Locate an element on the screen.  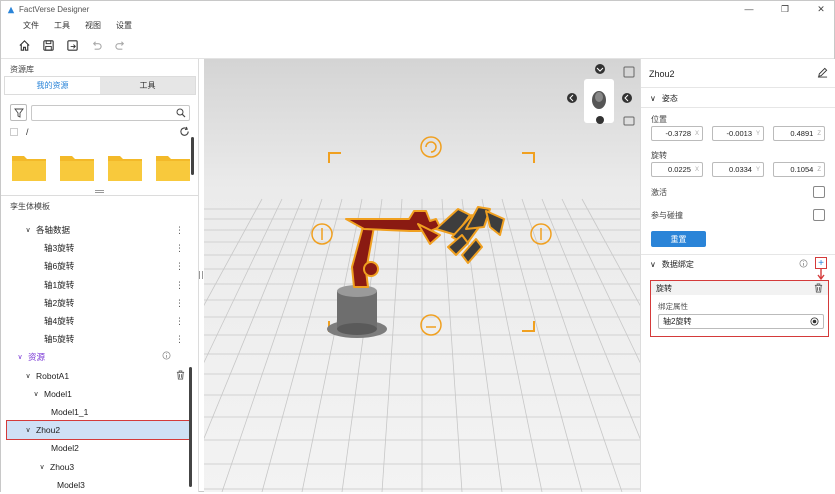
library-tabs: 我的资源 工具 is located at coordinates (100, 85).